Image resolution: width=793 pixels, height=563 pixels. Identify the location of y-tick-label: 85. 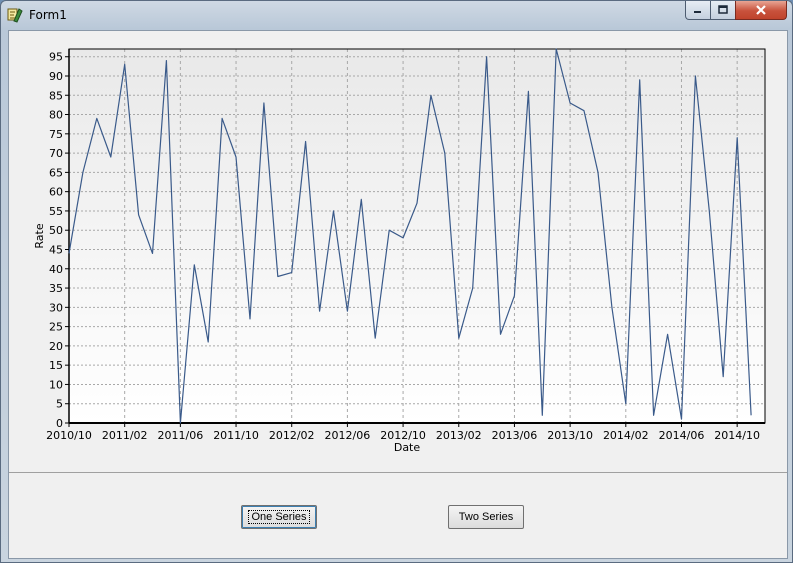
(56, 95).